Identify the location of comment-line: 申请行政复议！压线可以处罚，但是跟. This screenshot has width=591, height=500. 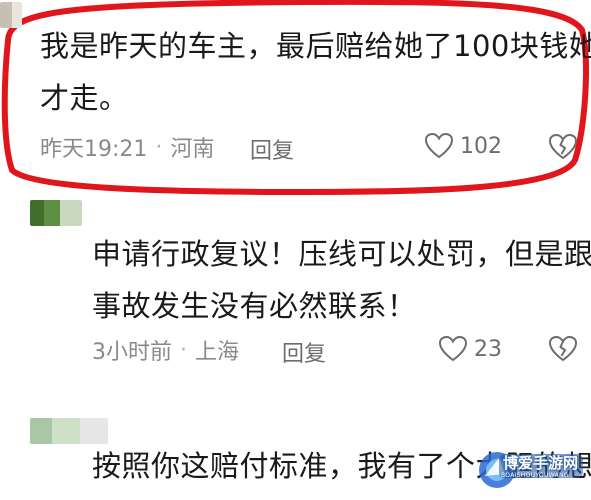
(341, 254).